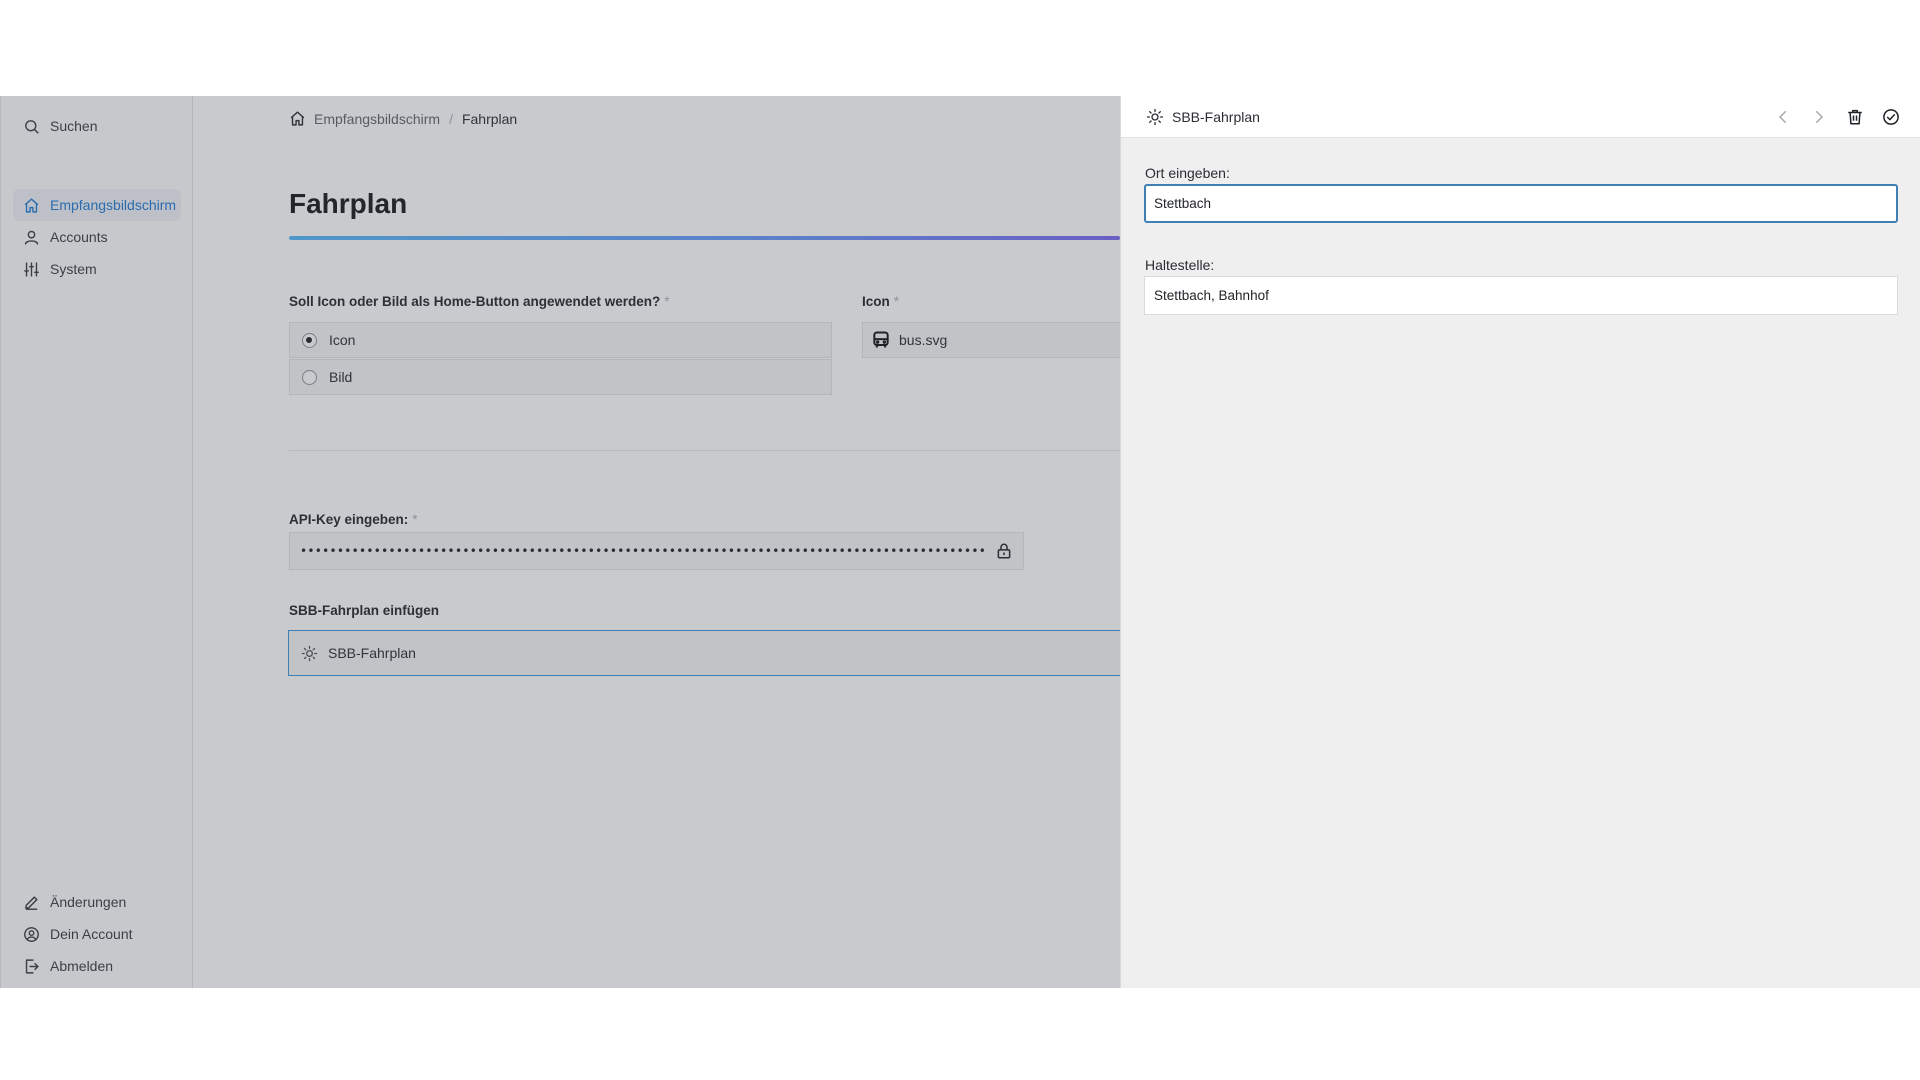 The image size is (1920, 1080). I want to click on sidebar-item-abmelden: Abmelden, so click(97, 966).